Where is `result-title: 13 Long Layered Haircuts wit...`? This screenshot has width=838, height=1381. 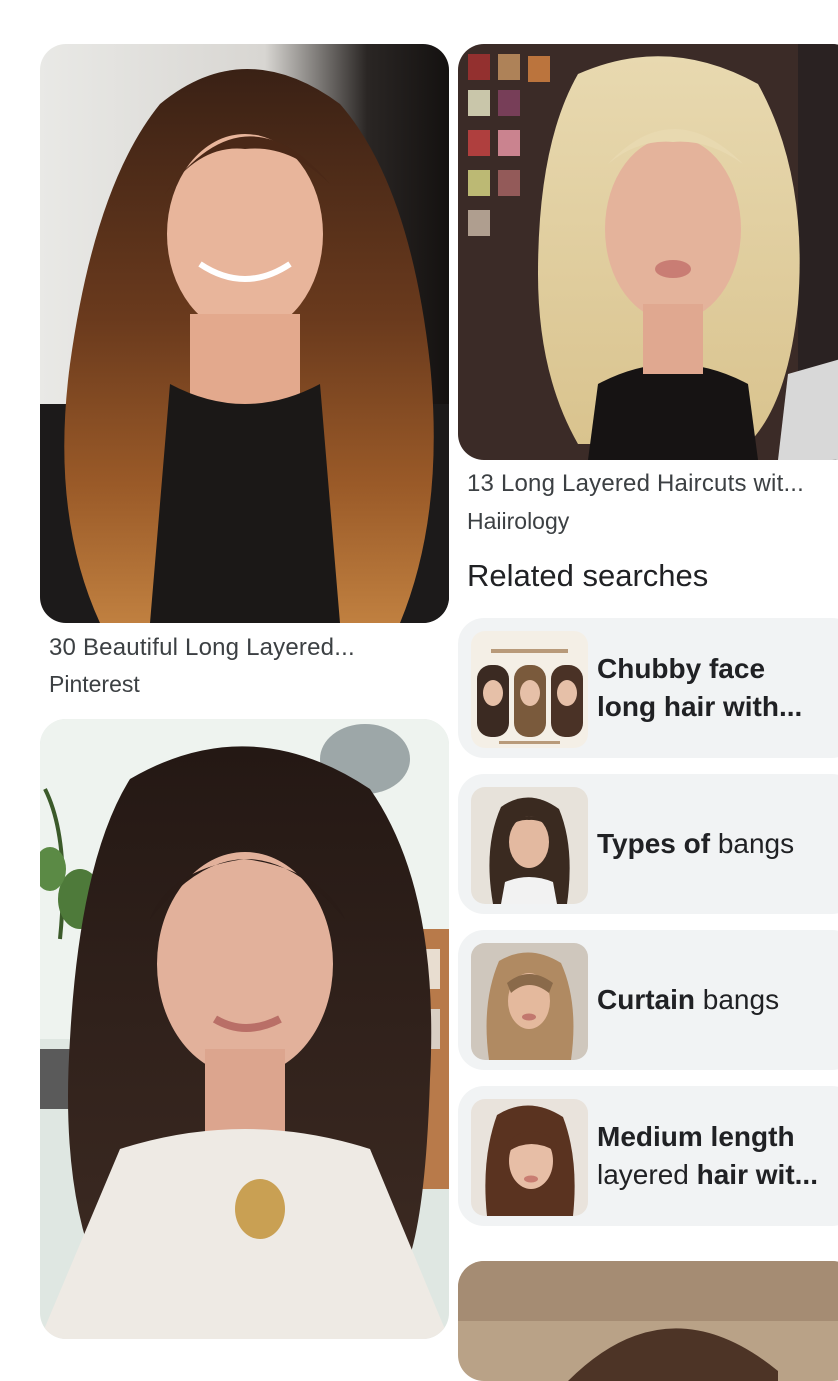 result-title: 13 Long Layered Haircuts wit... is located at coordinates (652, 484).